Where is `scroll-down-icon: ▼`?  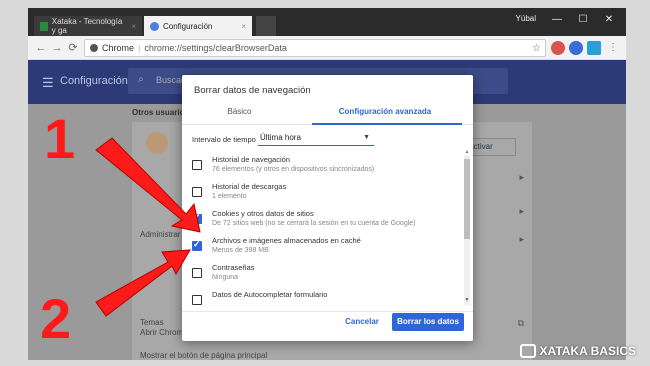
scroll-down-icon: ▼ is located at coordinates (467, 300).